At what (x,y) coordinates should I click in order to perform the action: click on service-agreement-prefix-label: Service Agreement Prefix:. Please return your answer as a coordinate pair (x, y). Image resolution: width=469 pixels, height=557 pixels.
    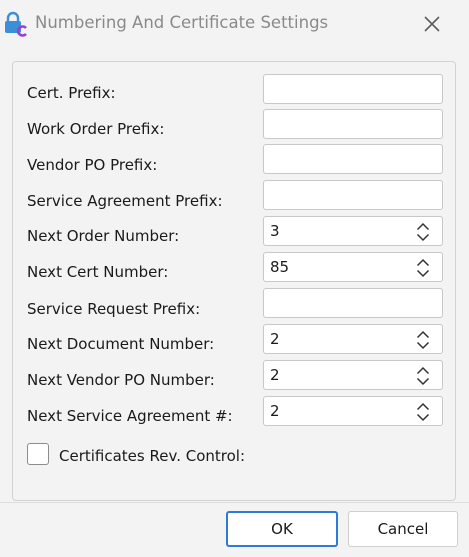
    Looking at the image, I should click on (125, 201).